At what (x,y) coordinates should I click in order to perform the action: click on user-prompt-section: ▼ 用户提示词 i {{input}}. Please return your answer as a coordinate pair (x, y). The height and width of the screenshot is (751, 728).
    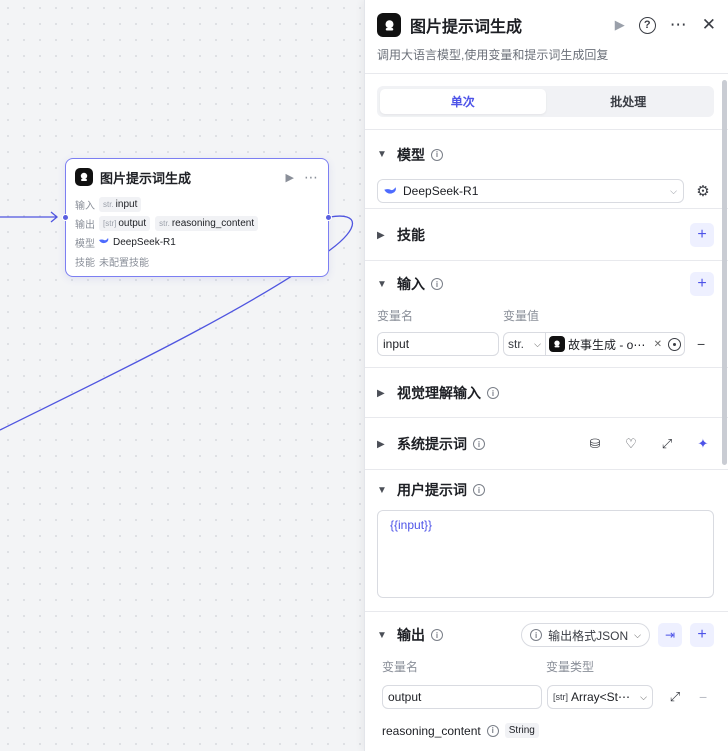
    Looking at the image, I should click on (546, 541).